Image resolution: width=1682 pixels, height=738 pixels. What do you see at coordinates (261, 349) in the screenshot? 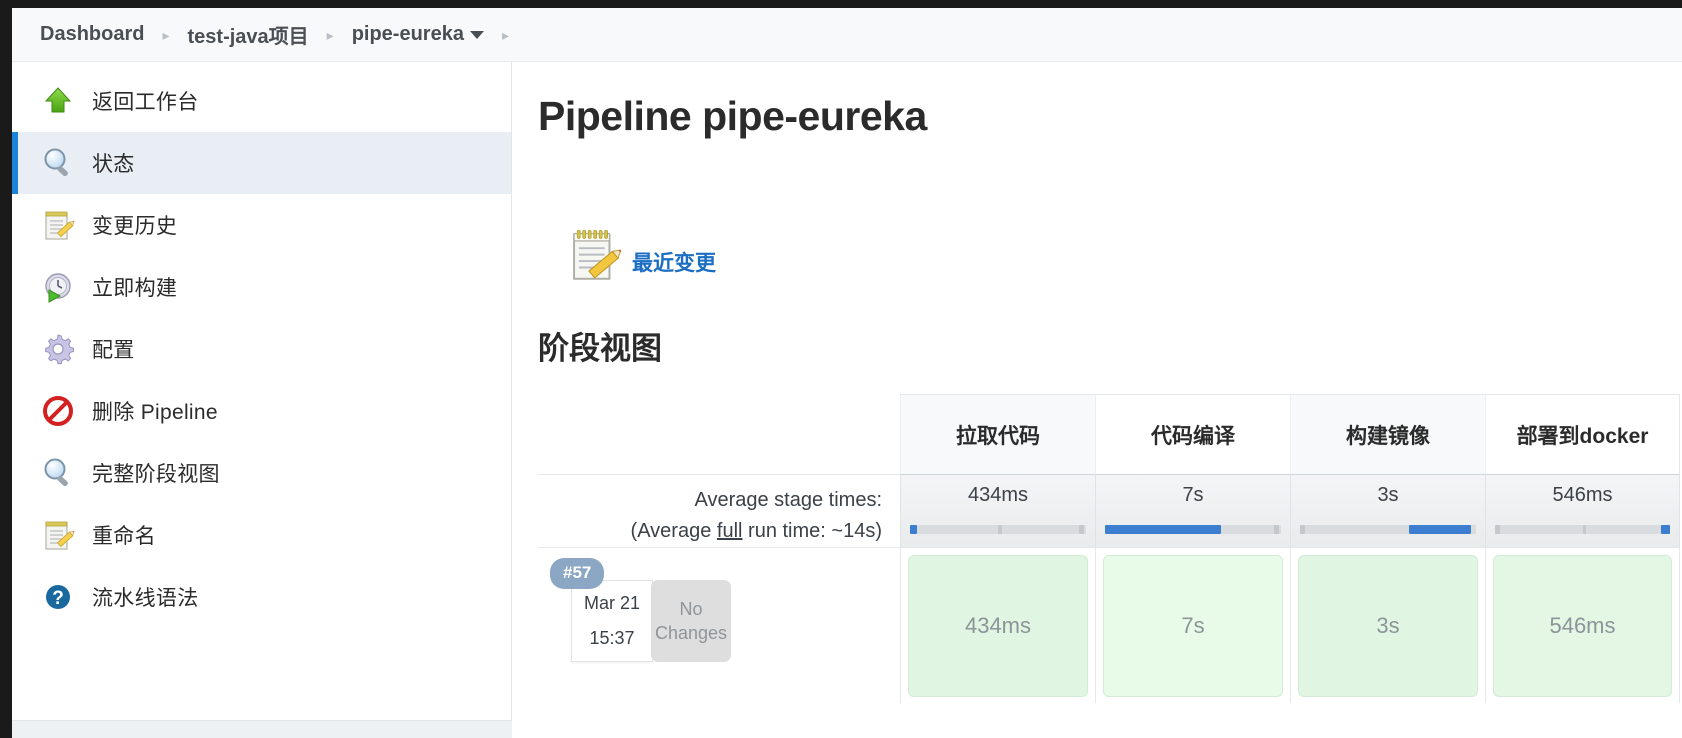
I see `sidebar-item-configure: 配置` at bounding box center [261, 349].